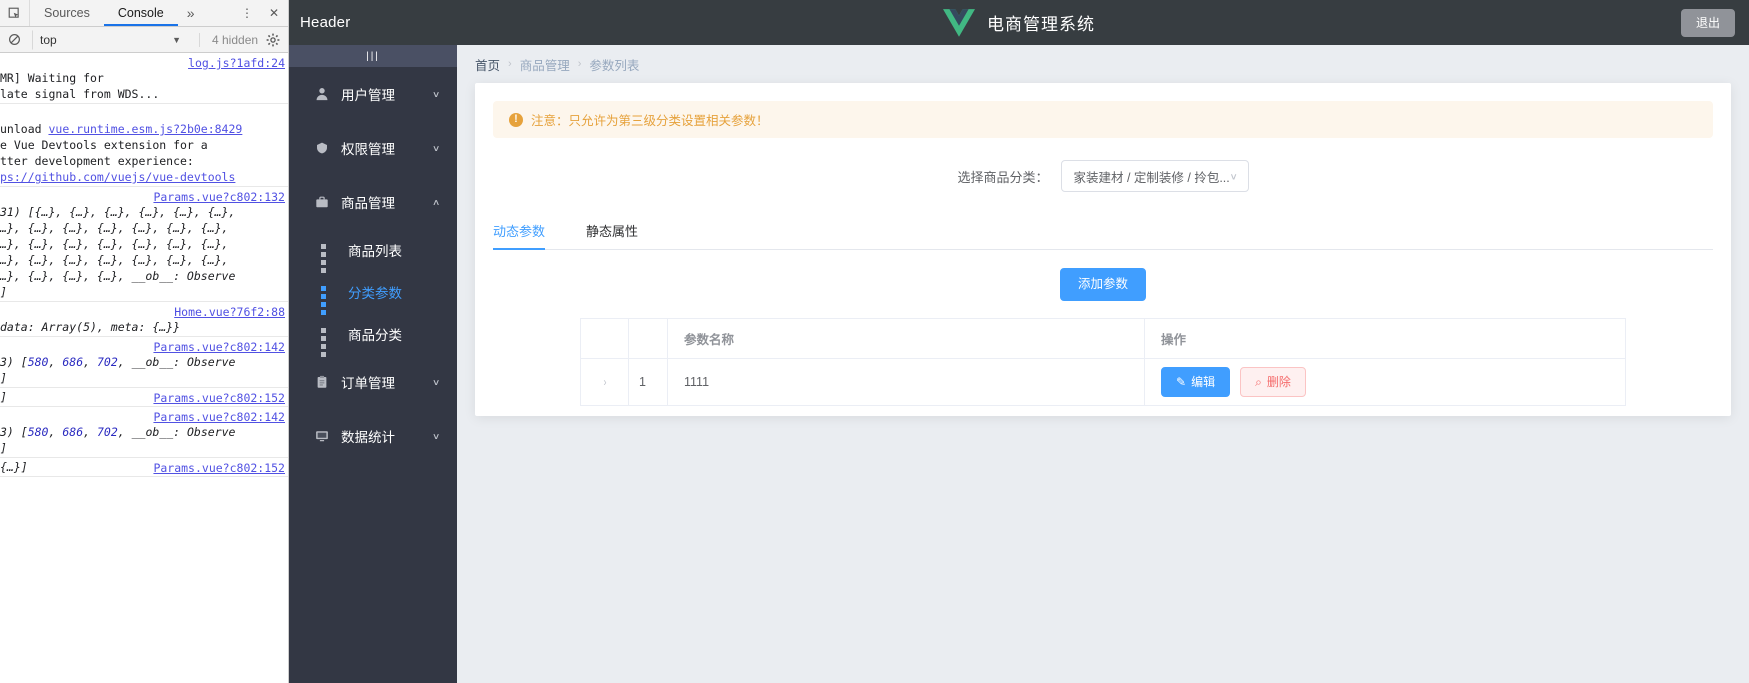  Describe the element at coordinates (236, 63) in the screenshot. I see `console-source-link: log.js?1afd:24` at that location.